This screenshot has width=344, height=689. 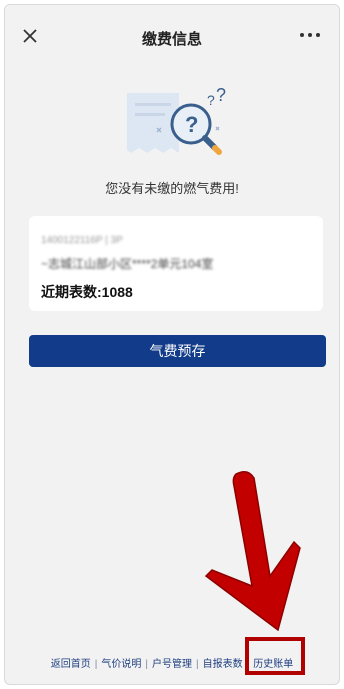 What do you see at coordinates (87, 292) in the screenshot?
I see `meter-reading: 近期表数:1088` at bounding box center [87, 292].